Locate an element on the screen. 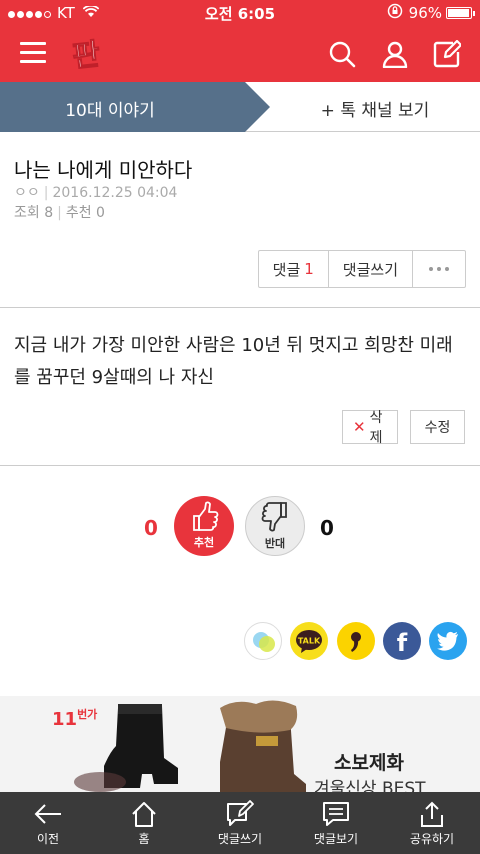  back-arrow-icon is located at coordinates (47, 814).